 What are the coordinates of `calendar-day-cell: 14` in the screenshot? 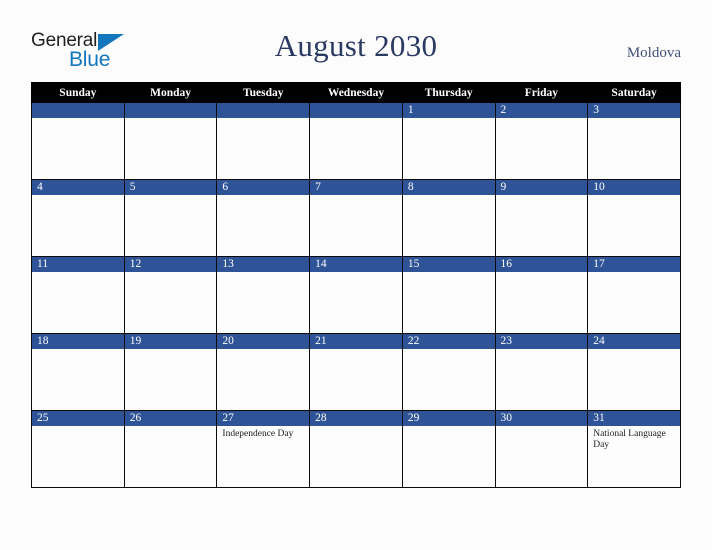 It's located at (356, 295).